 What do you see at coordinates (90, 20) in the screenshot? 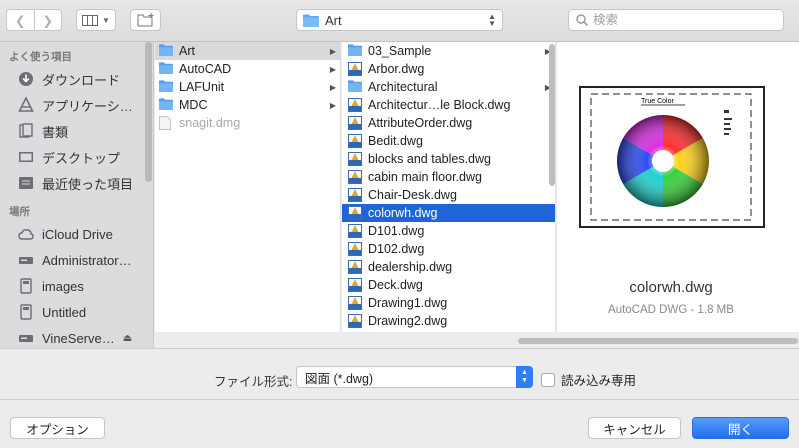
I see `columns-view-icon` at bounding box center [90, 20].